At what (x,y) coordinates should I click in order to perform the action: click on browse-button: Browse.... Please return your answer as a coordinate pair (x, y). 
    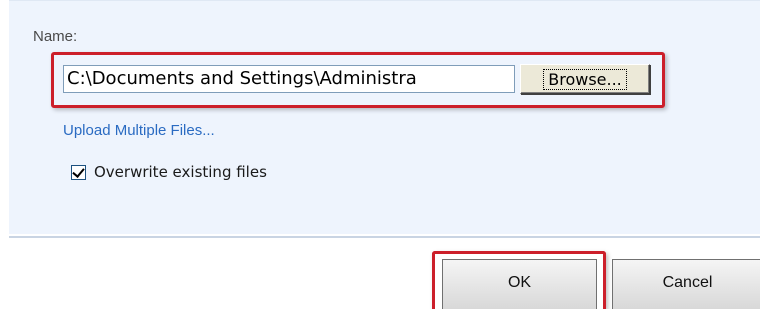
    Looking at the image, I should click on (585, 79).